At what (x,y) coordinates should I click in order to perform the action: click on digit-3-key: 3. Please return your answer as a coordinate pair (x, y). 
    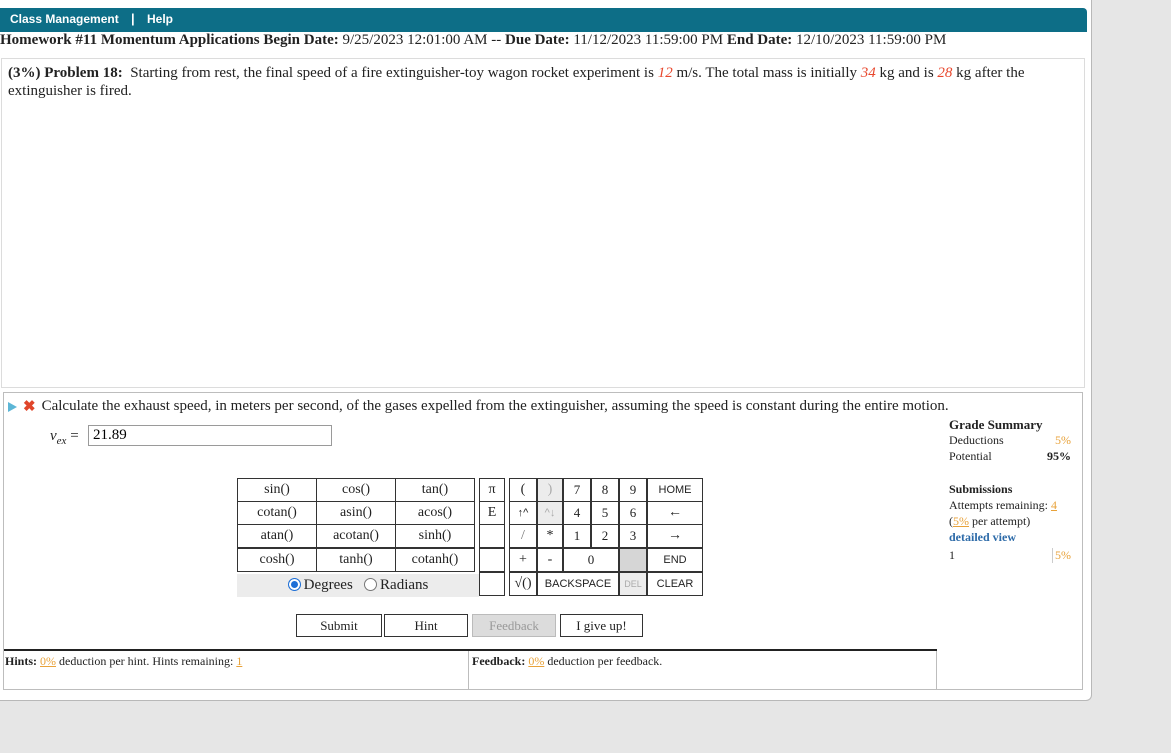
    Looking at the image, I should click on (633, 536).